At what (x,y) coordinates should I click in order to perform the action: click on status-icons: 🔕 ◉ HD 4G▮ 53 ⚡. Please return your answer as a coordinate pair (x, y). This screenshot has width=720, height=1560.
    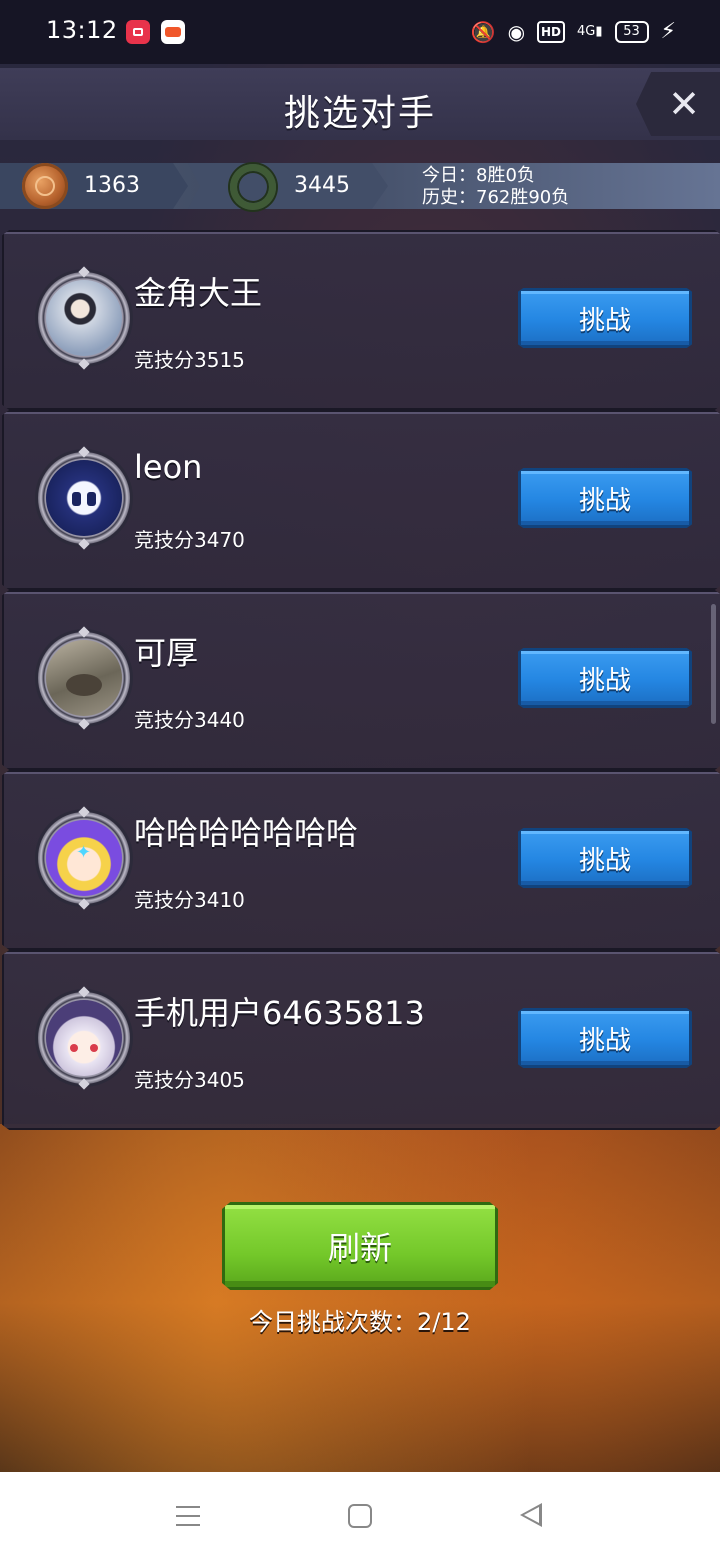
    Looking at the image, I should click on (573, 32).